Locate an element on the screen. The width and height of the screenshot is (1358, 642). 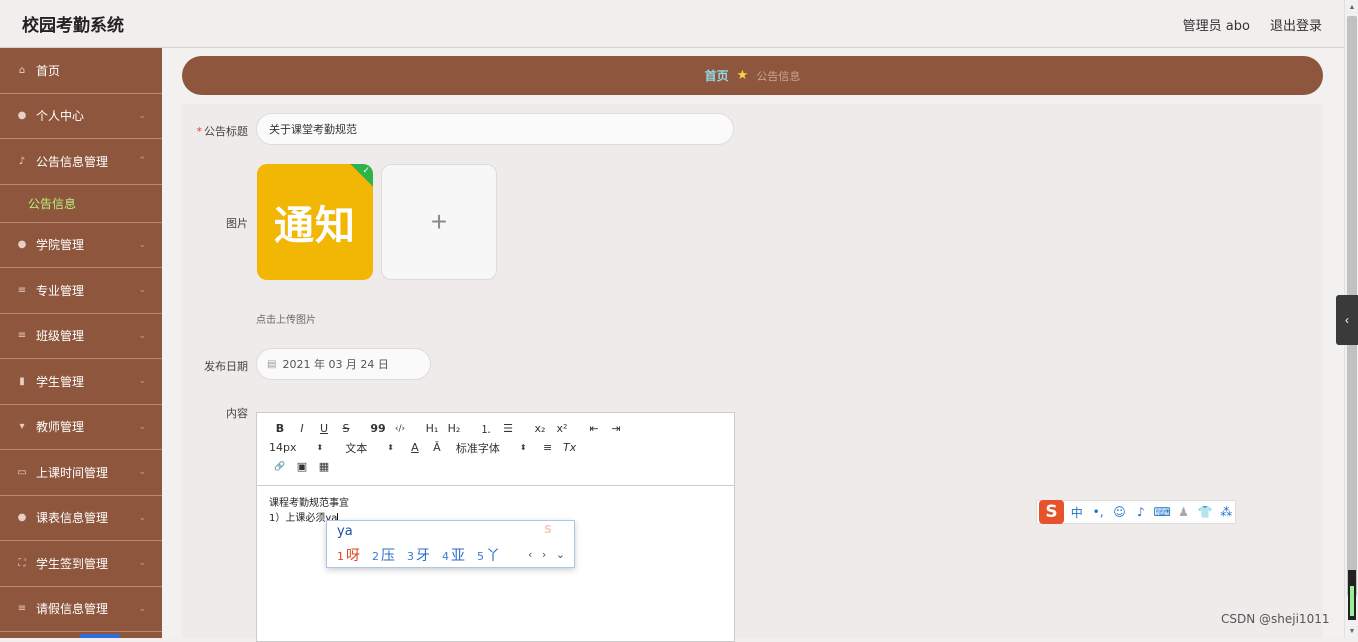
sliders-icon: ≡ is located at coordinates (22, 290).